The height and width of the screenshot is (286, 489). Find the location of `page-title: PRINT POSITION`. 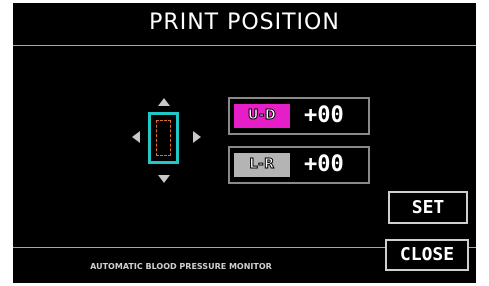

page-title: PRINT POSITION is located at coordinates (244, 22).